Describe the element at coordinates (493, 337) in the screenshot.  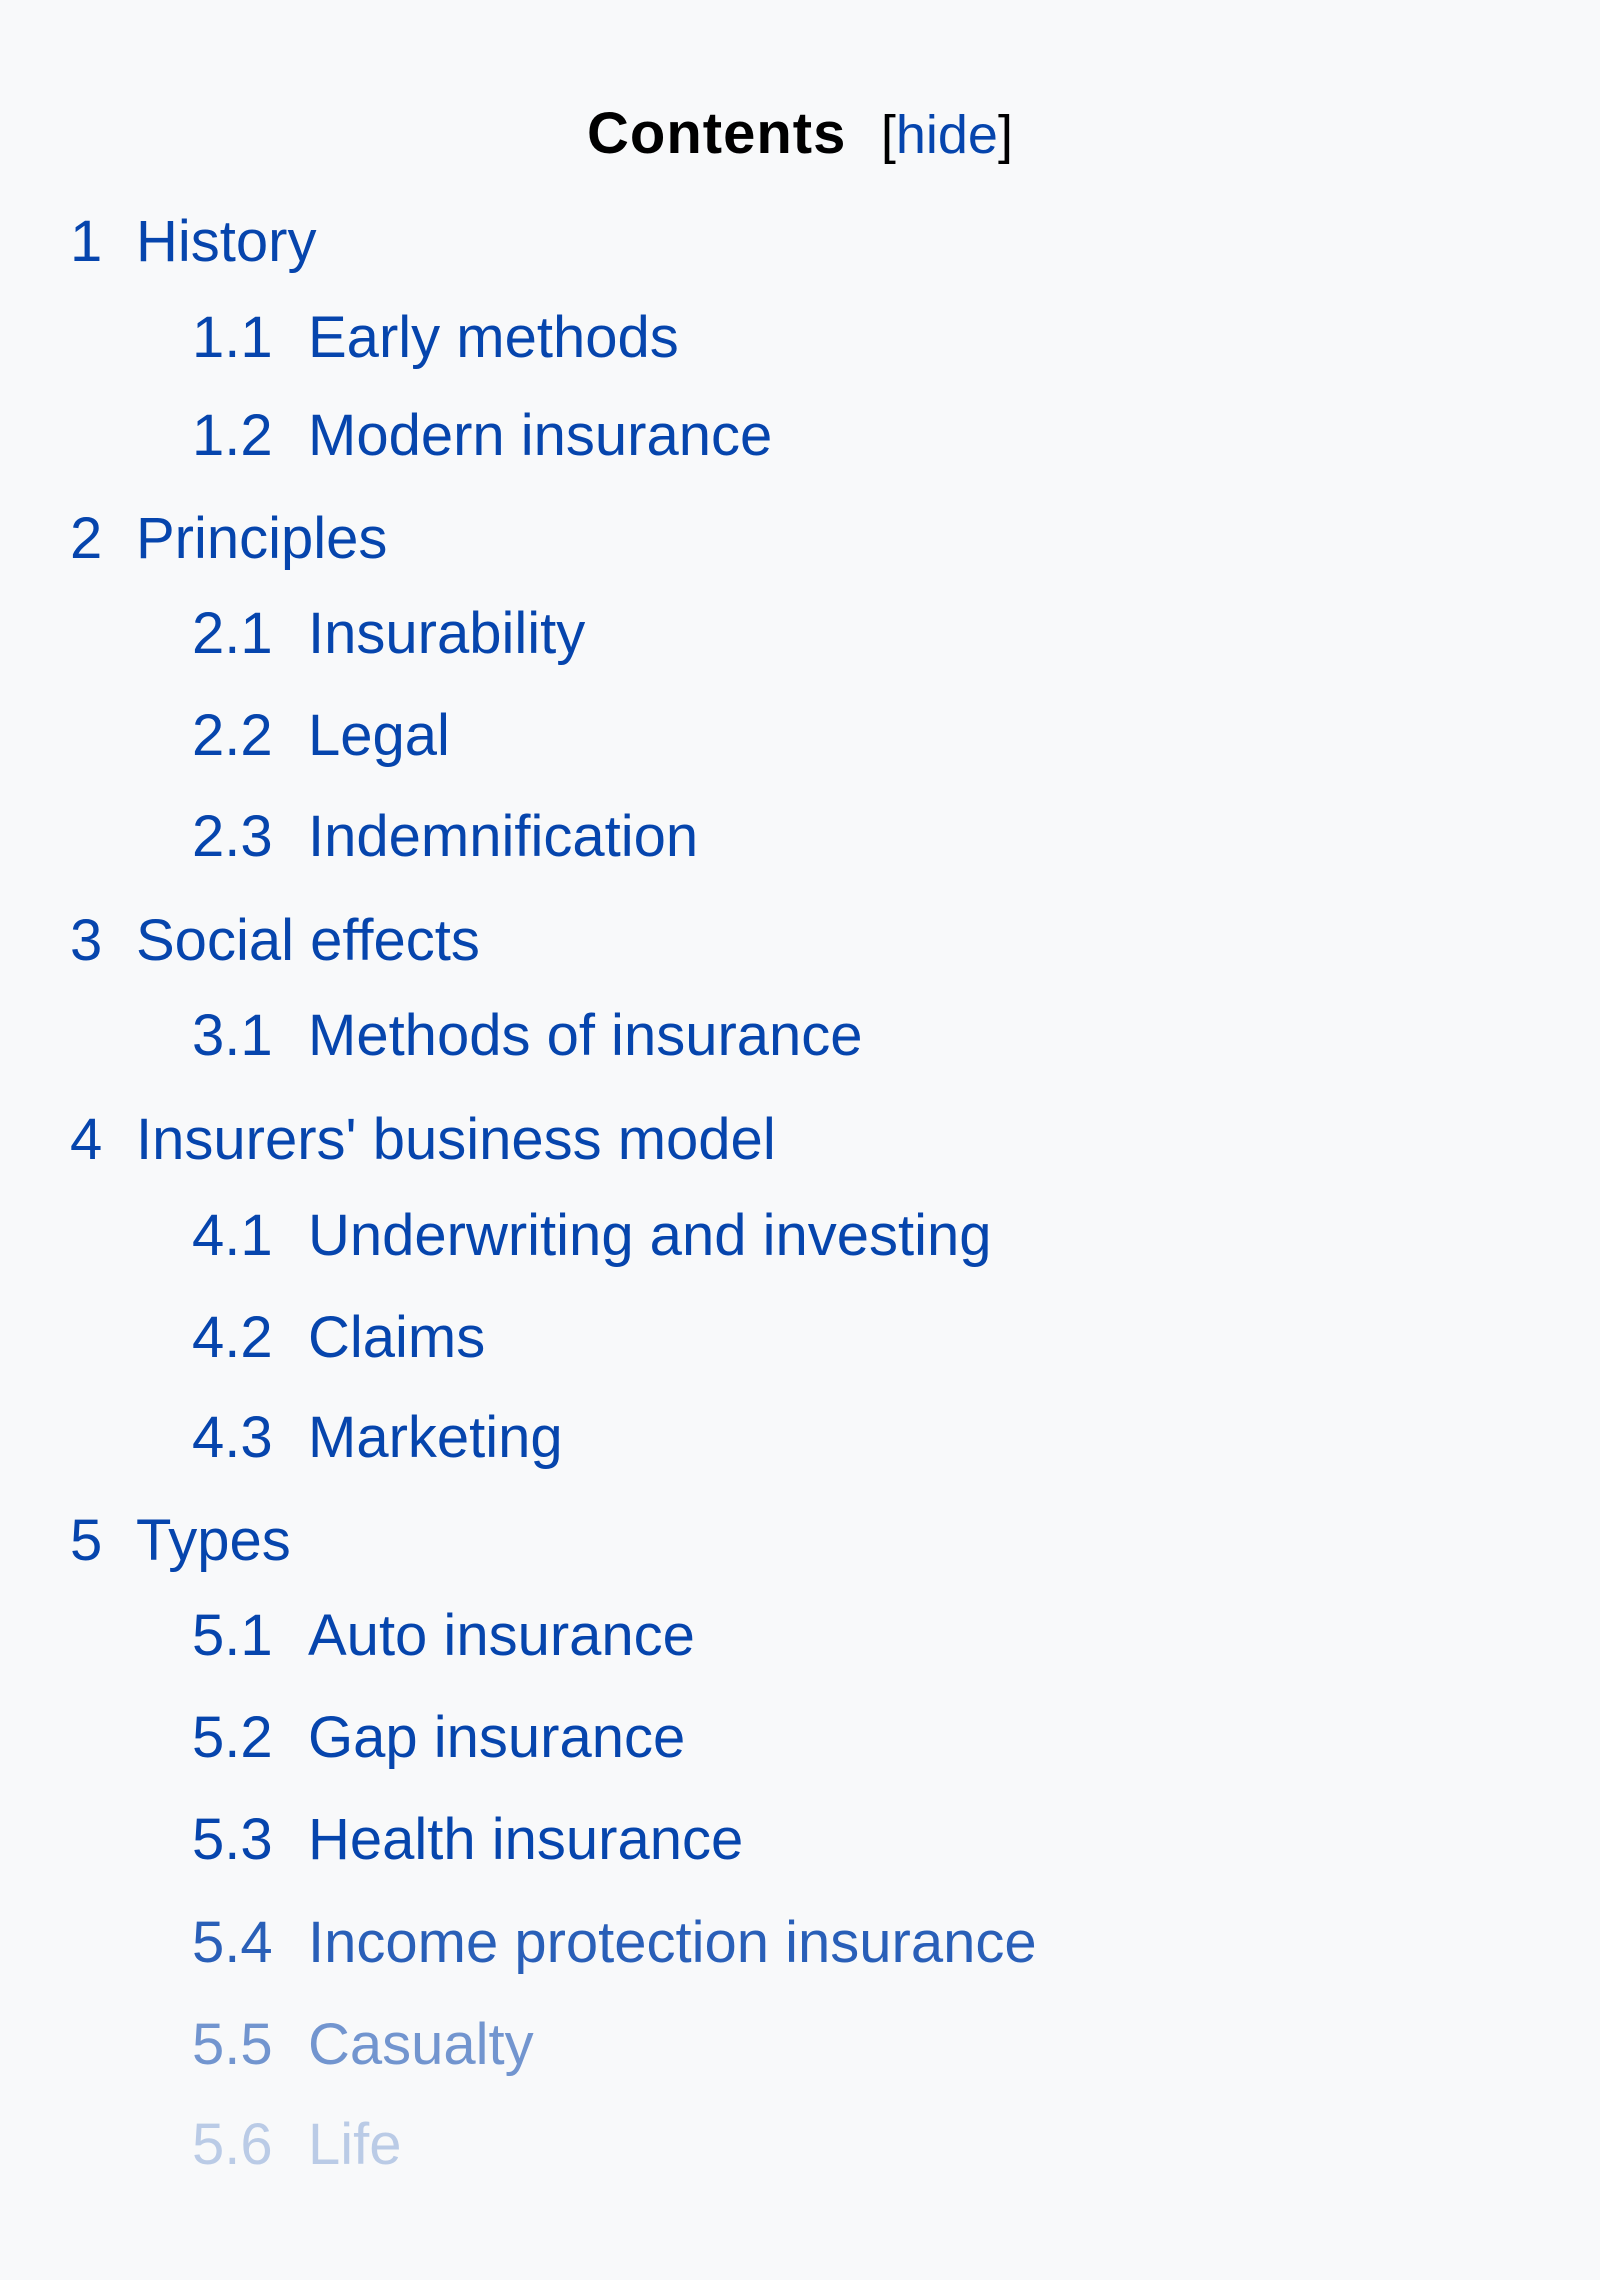
I see `toc-item-label: Early methods` at that location.